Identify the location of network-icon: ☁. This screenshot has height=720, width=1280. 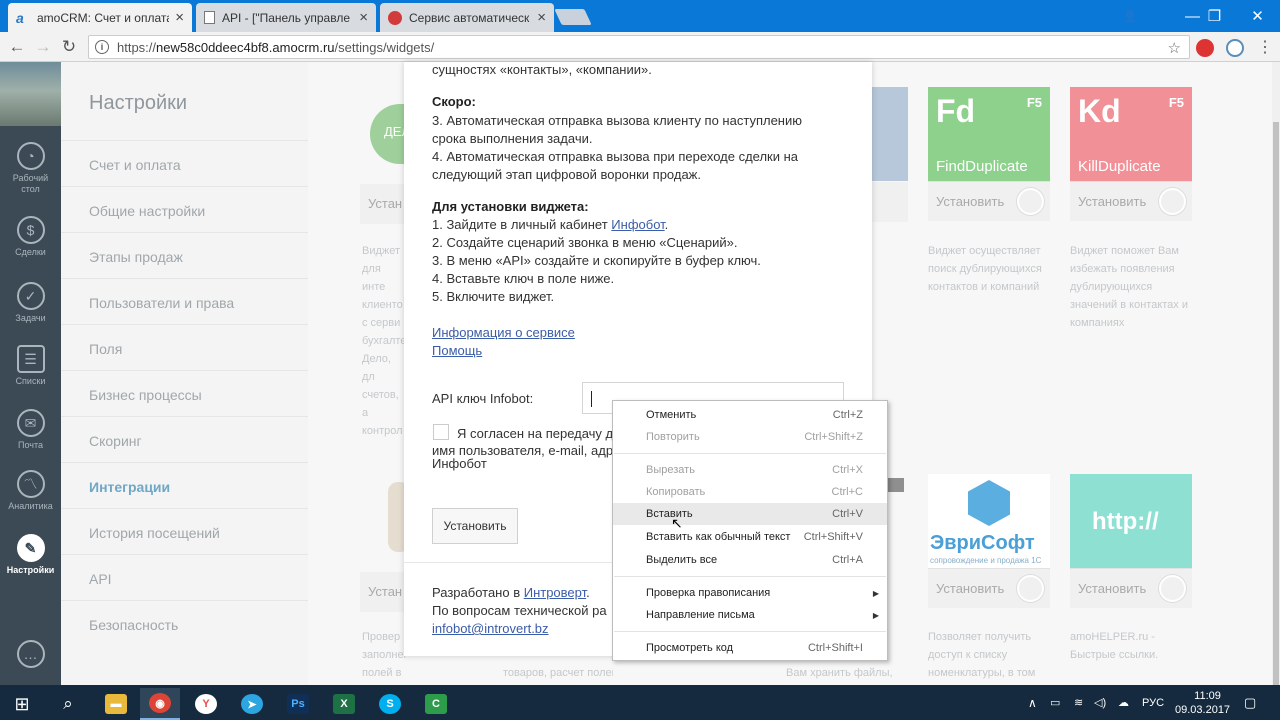
(1123, 702).